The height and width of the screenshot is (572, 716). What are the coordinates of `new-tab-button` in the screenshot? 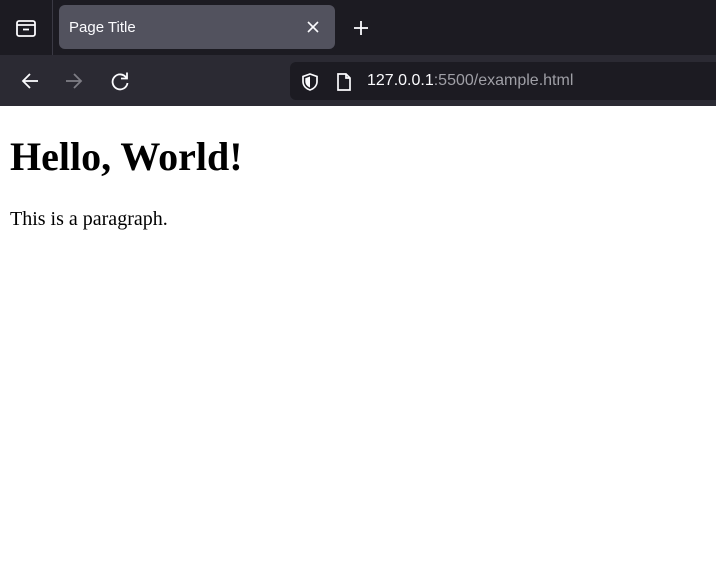 It's located at (361, 28).